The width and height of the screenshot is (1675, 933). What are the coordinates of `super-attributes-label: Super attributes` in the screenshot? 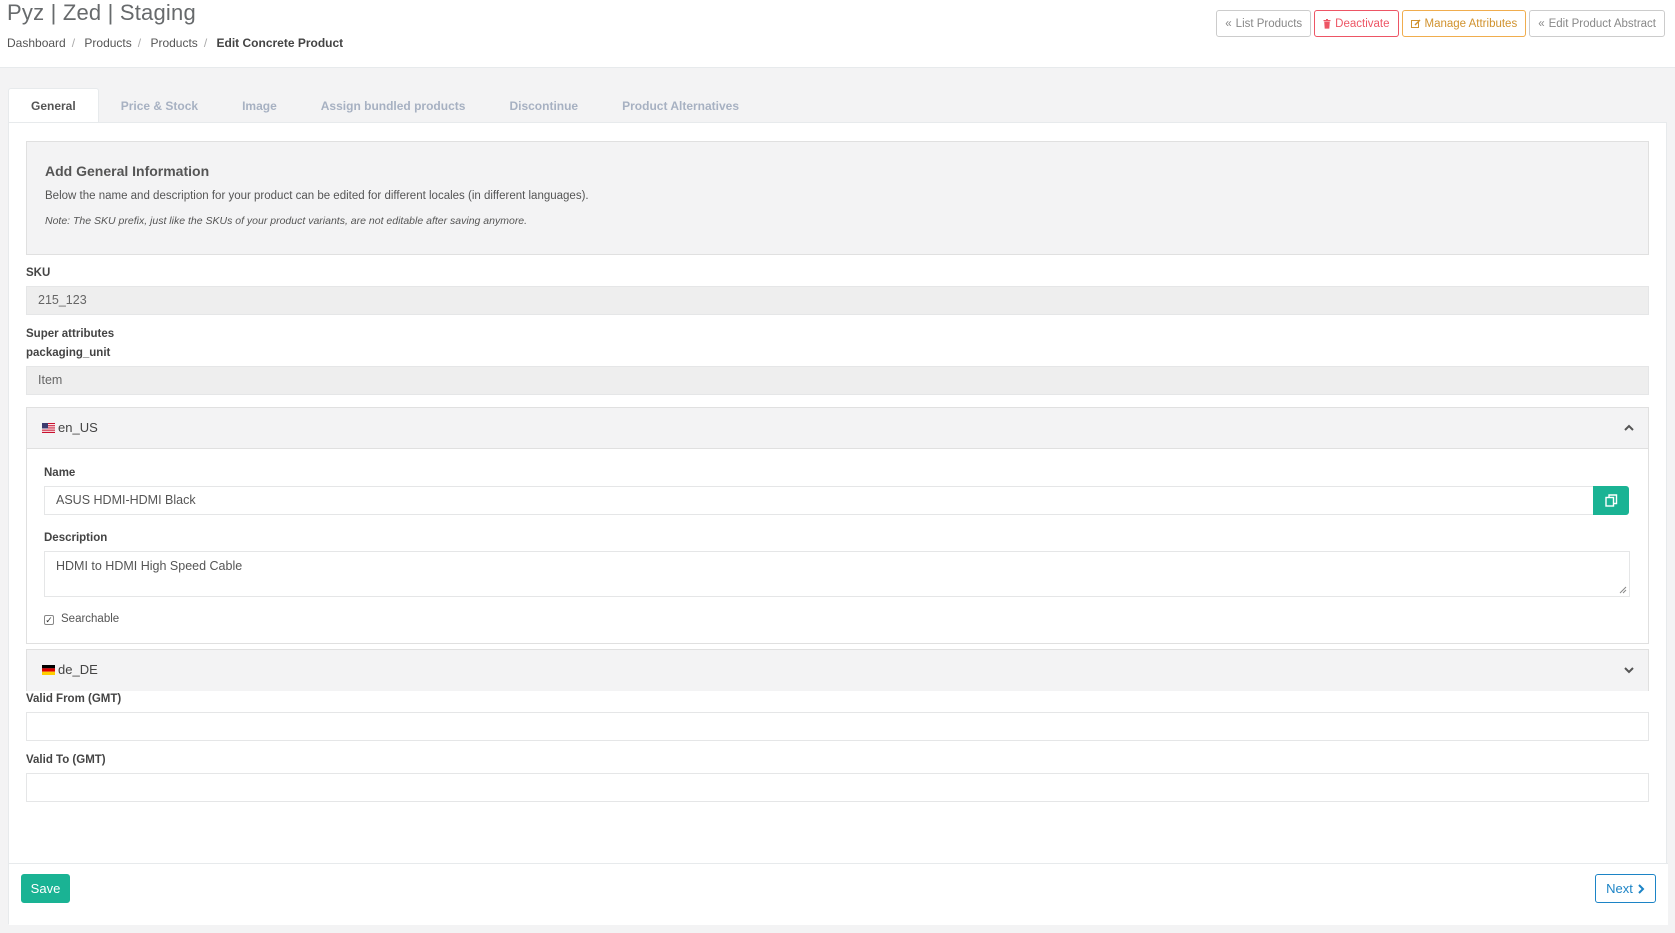 It's located at (70, 334).